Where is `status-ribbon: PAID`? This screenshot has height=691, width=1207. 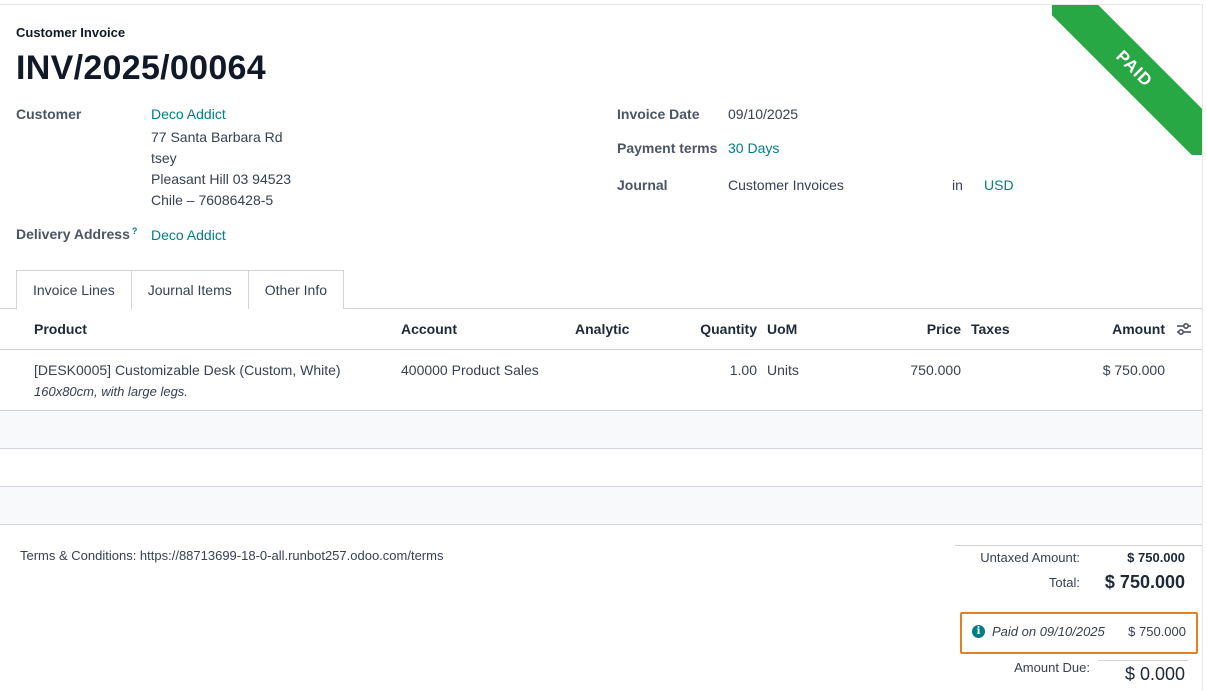 status-ribbon: PAID is located at coordinates (1127, 80).